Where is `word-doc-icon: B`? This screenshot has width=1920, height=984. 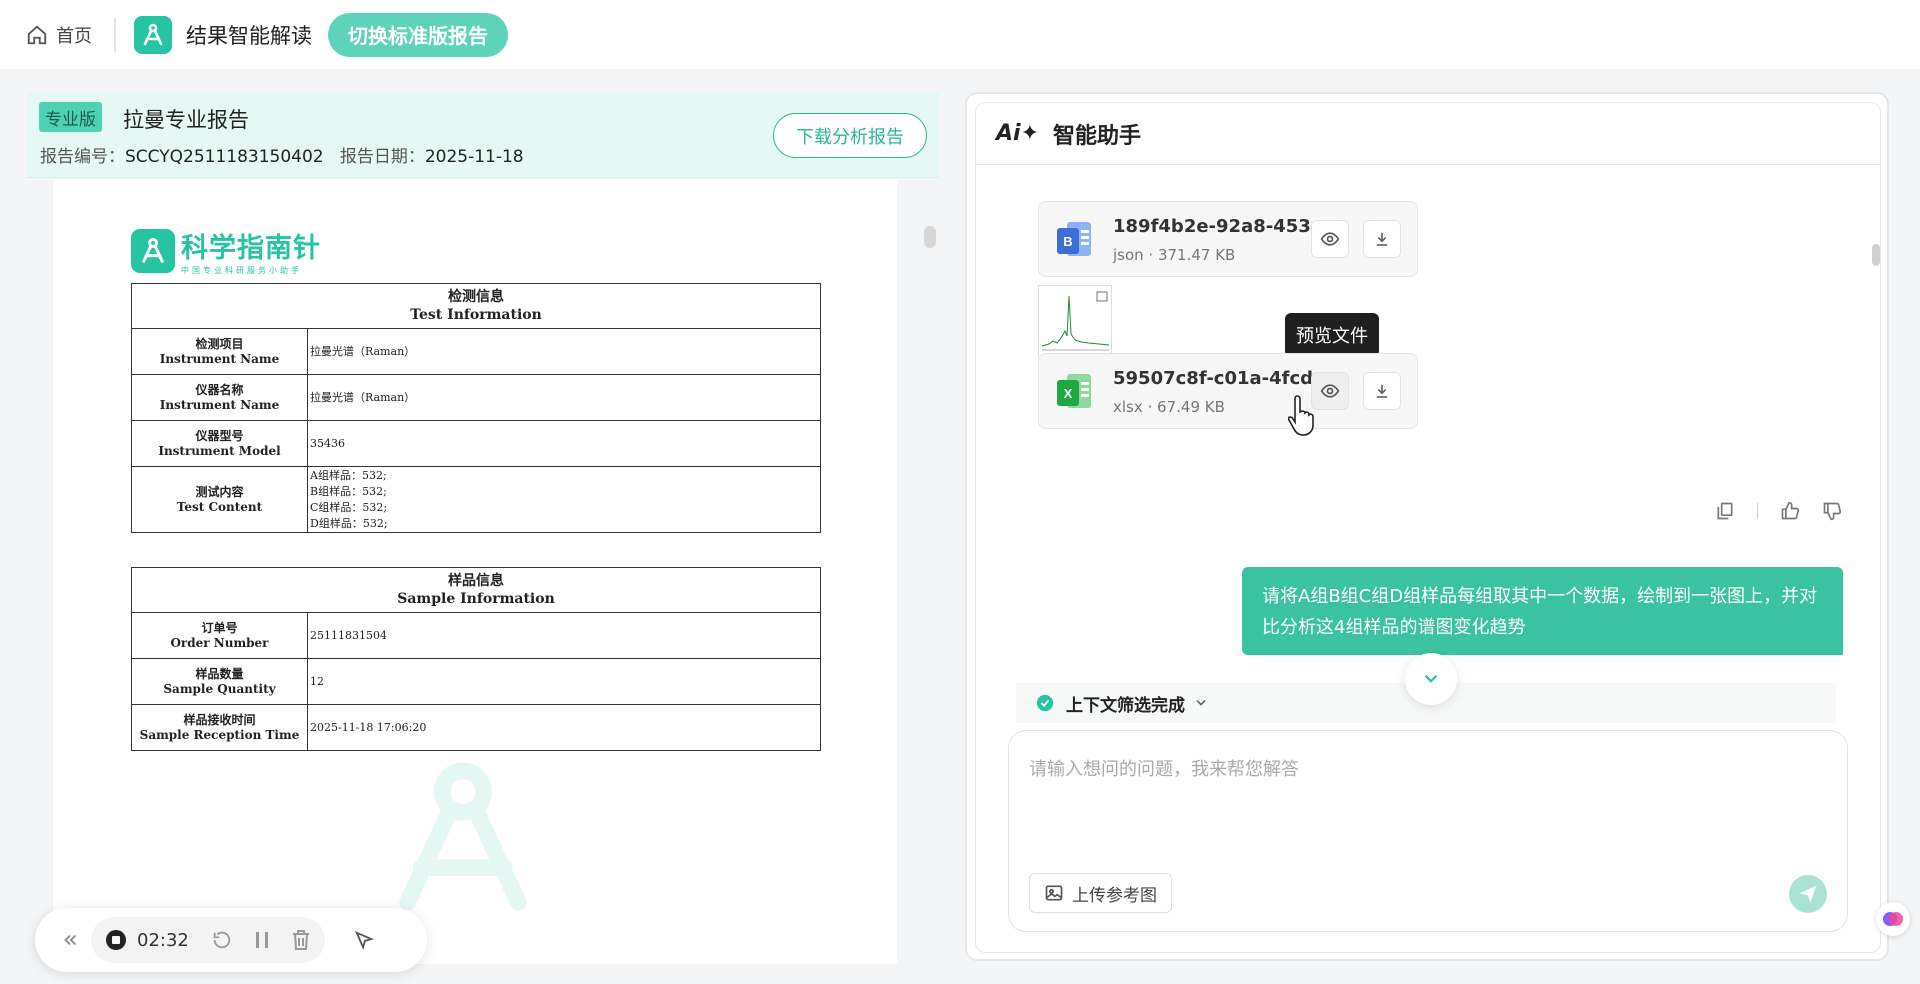 word-doc-icon: B is located at coordinates (1074, 239).